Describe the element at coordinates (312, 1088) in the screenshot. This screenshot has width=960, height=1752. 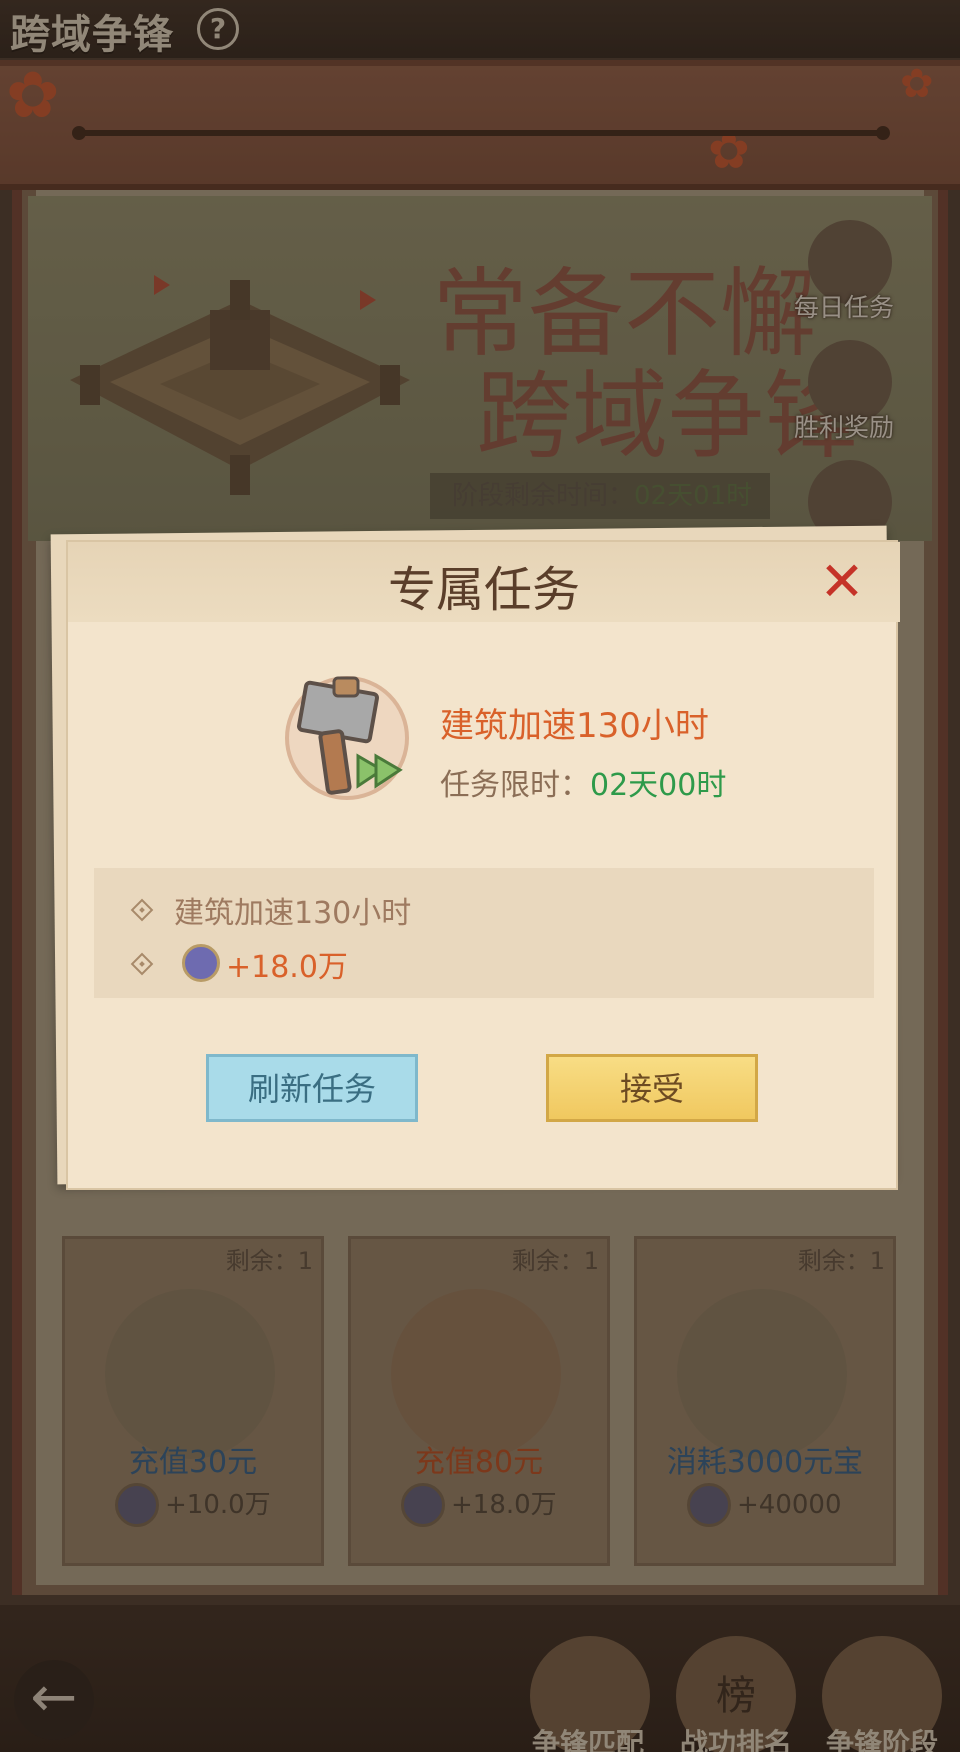
I see `refresh-task-button: 刷新任务` at that location.